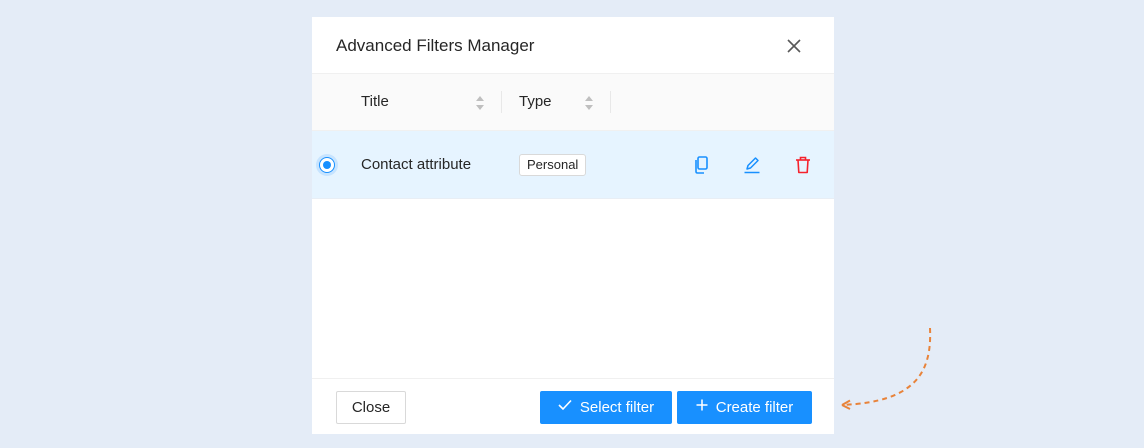  What do you see at coordinates (886, 368) in the screenshot?
I see `annotation-arrow-icon` at bounding box center [886, 368].